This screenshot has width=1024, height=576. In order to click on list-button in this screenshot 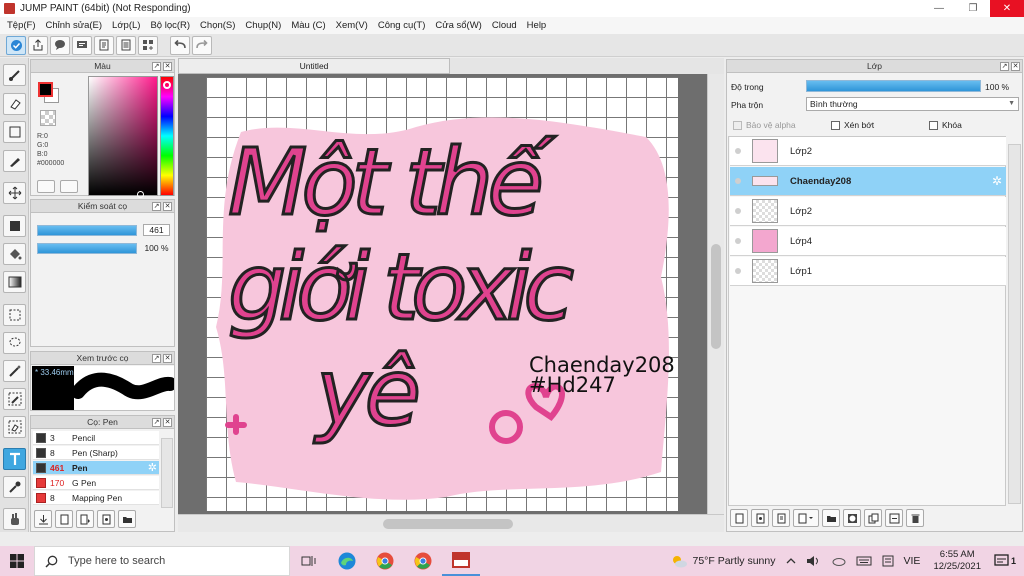, I will do `click(126, 45)`.